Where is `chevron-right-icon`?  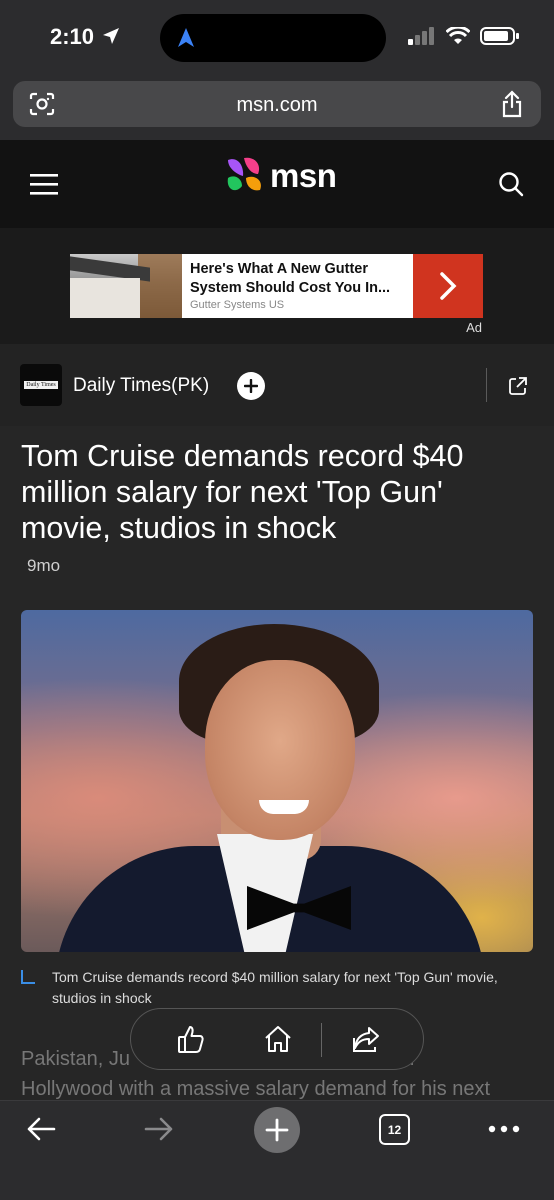 chevron-right-icon is located at coordinates (448, 286).